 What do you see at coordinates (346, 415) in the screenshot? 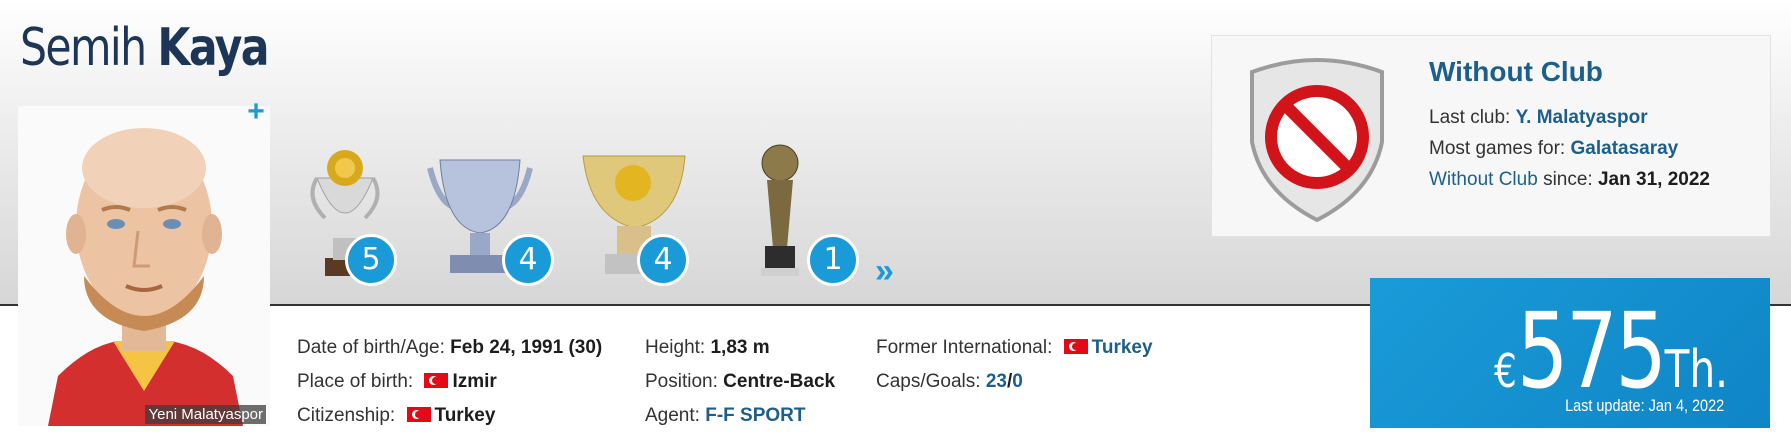
I see `citizenship-label: Citizenship:` at bounding box center [346, 415].